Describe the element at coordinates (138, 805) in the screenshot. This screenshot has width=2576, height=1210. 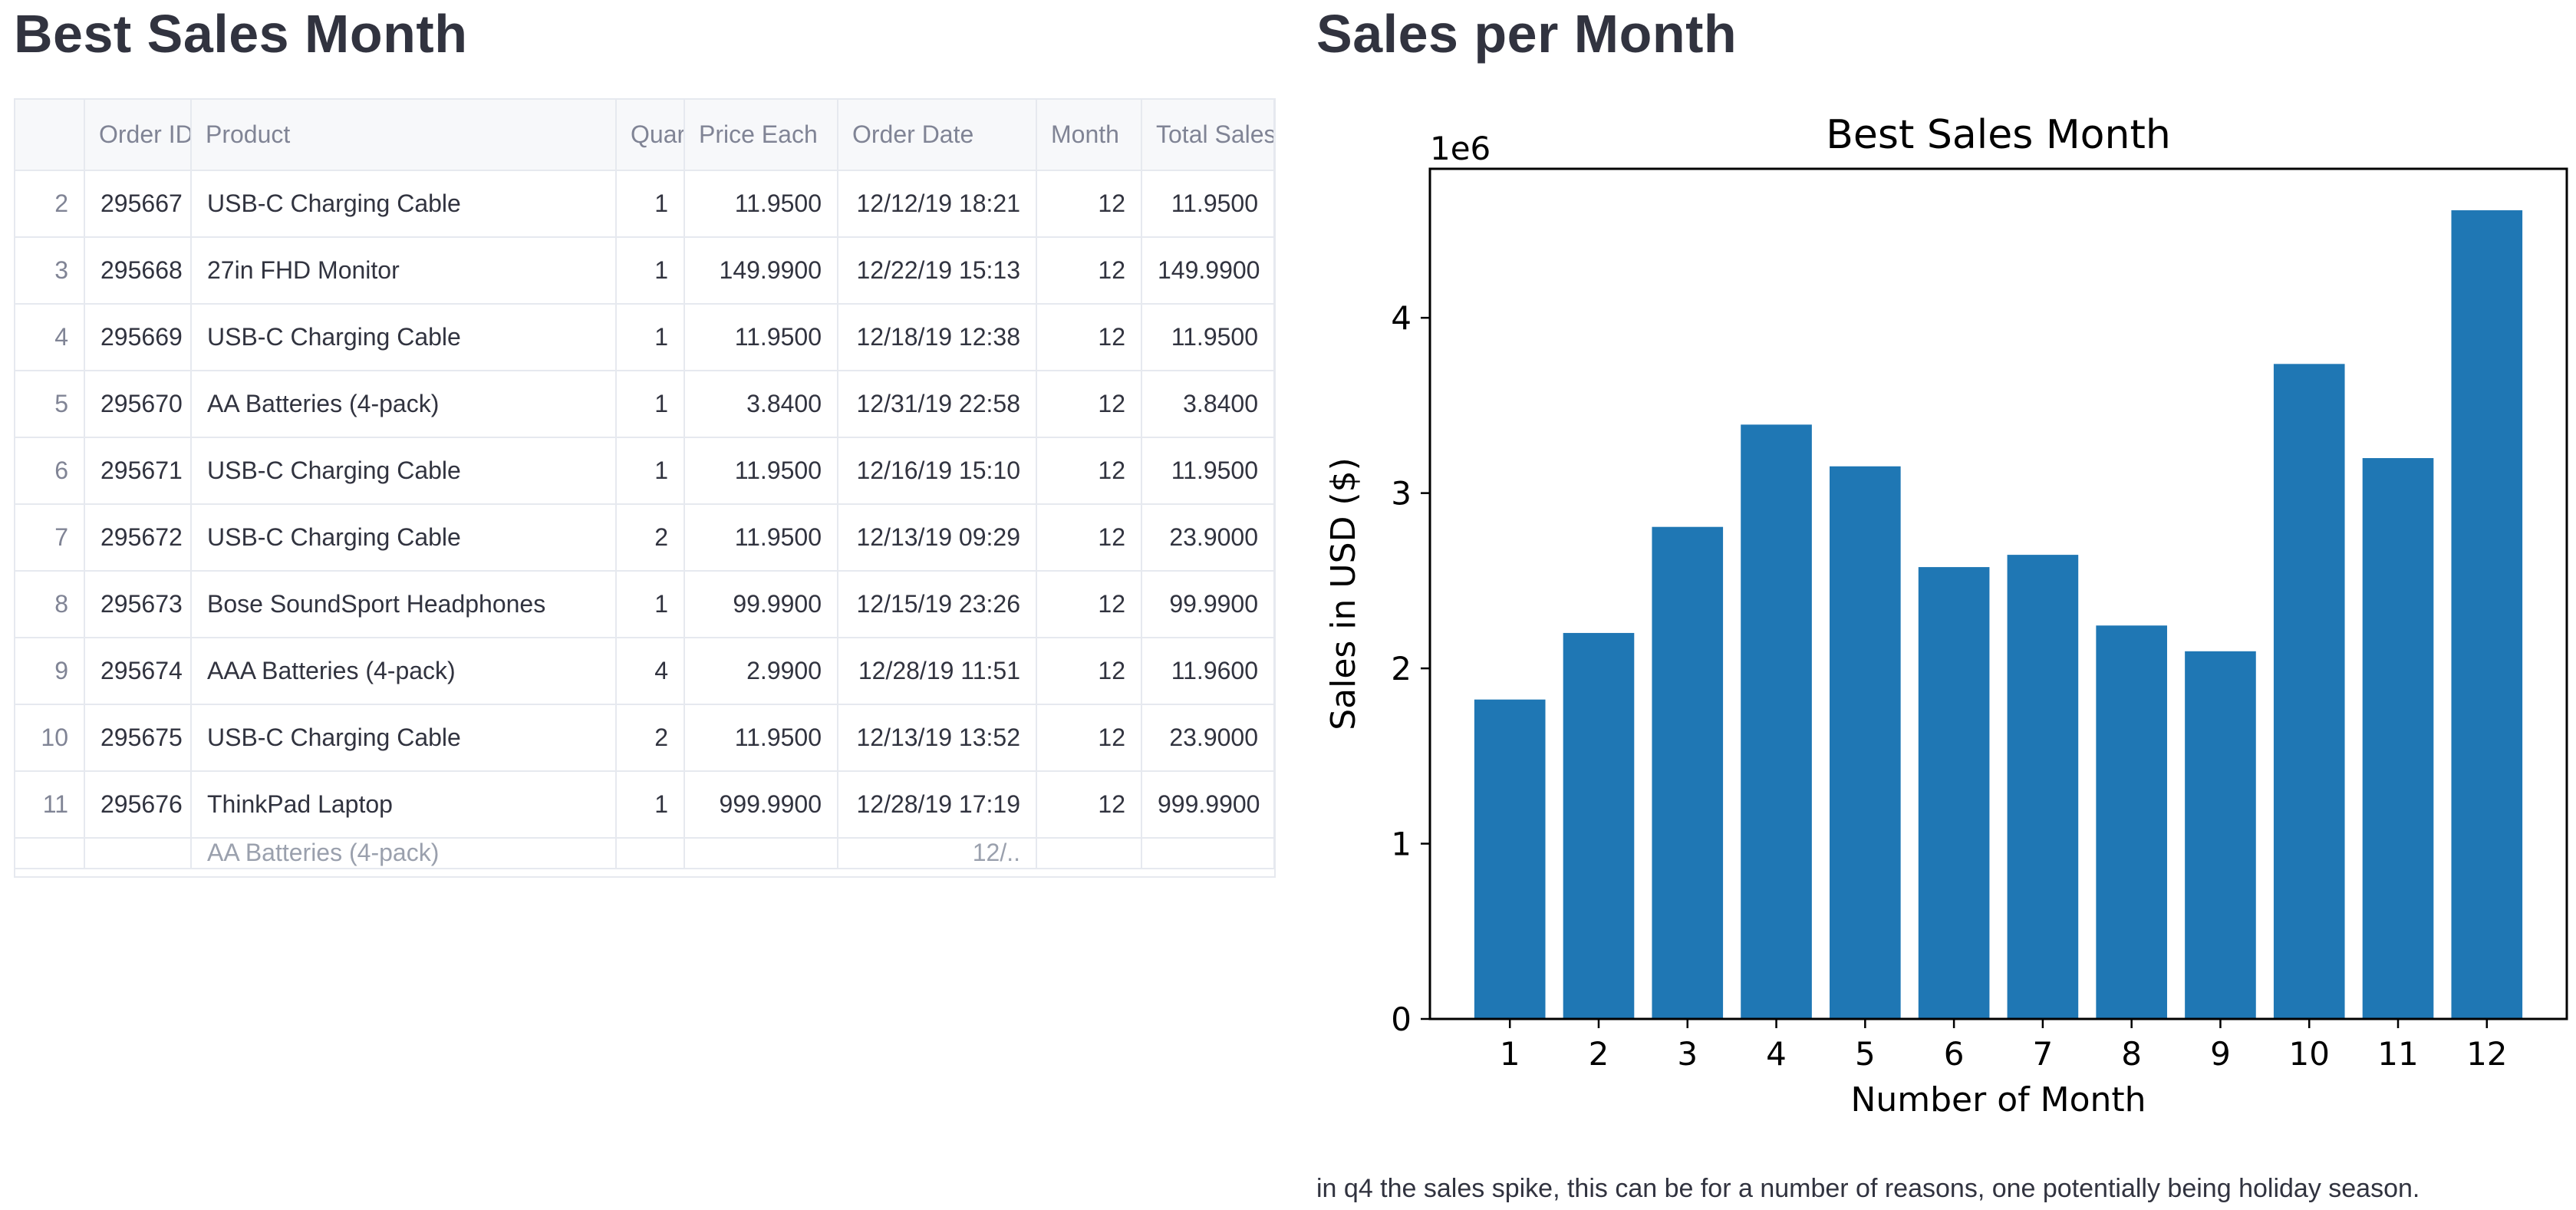
I see `table-cell: 295676` at that location.